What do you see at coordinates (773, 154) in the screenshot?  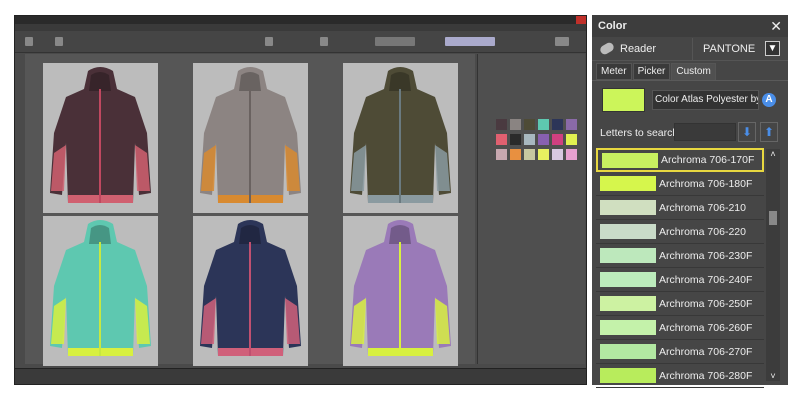 I see `scroll-up-icon: ˄` at bounding box center [773, 154].